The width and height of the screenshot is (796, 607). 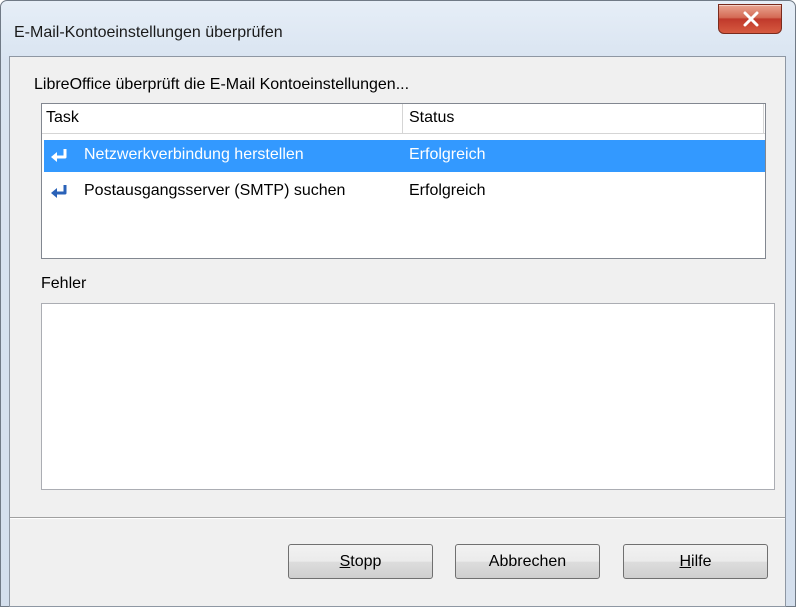 What do you see at coordinates (194, 154) in the screenshot?
I see `task-name: Netzwerkverbindung herstellen` at bounding box center [194, 154].